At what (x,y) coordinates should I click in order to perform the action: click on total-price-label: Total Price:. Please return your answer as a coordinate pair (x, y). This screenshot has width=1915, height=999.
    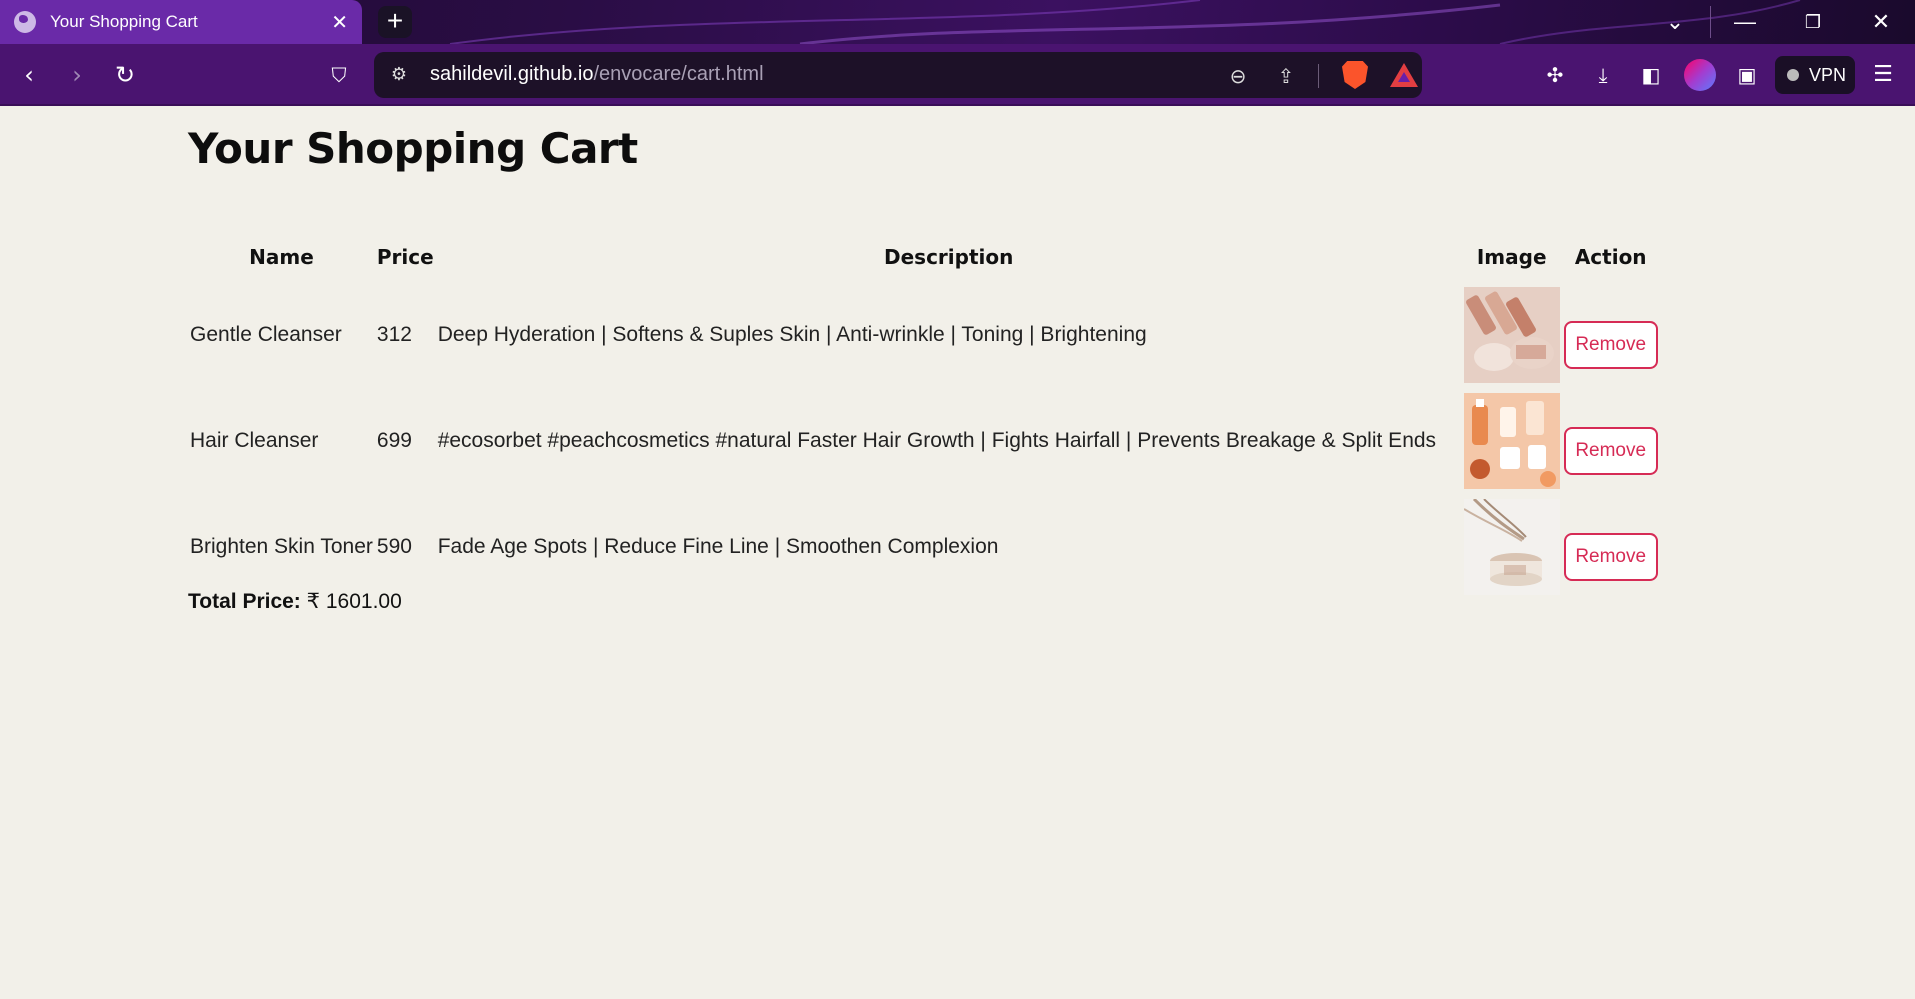
    Looking at the image, I should click on (244, 601).